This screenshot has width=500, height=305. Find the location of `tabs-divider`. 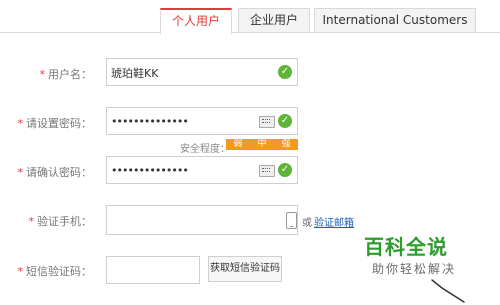

tabs-divider is located at coordinates (250, 32).